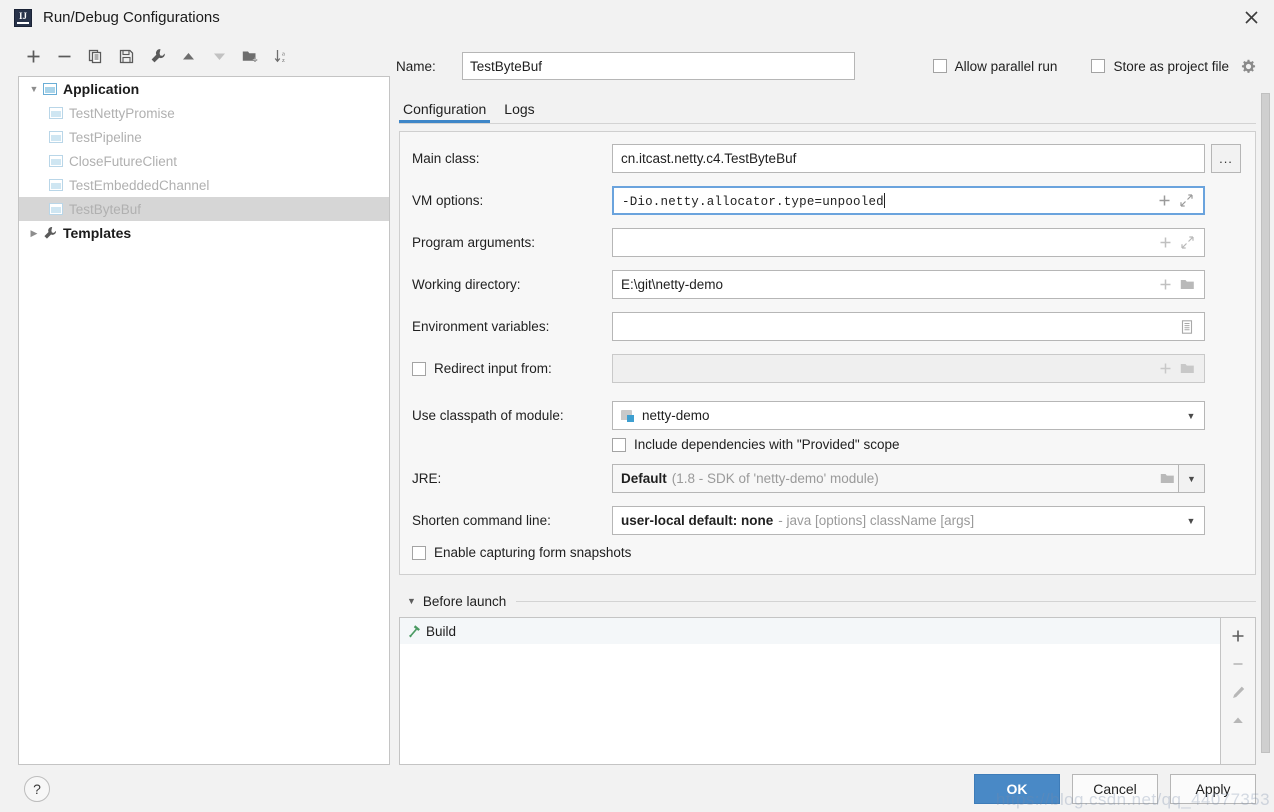 The height and width of the screenshot is (812, 1274). I want to click on tree-item-closefutureclient: CloseFutureClient, so click(204, 161).